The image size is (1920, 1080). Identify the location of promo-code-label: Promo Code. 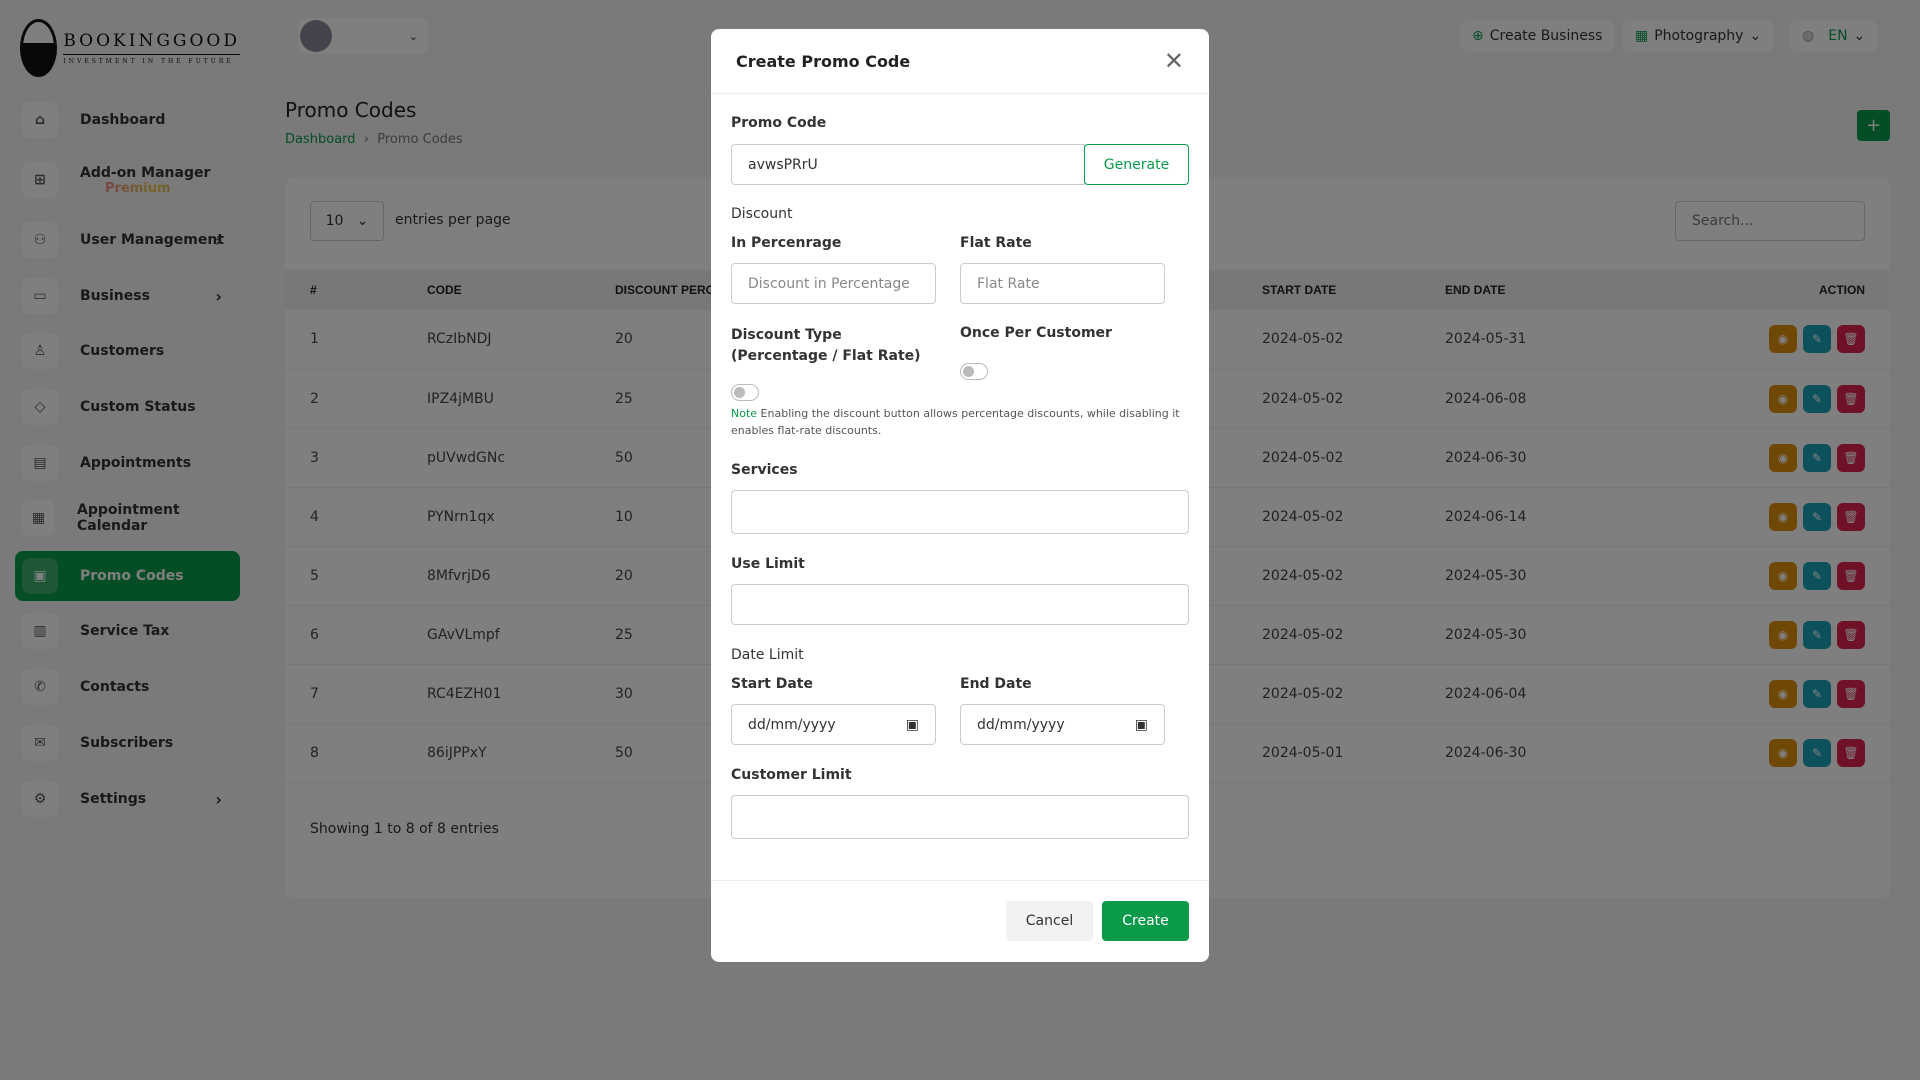
(779, 123).